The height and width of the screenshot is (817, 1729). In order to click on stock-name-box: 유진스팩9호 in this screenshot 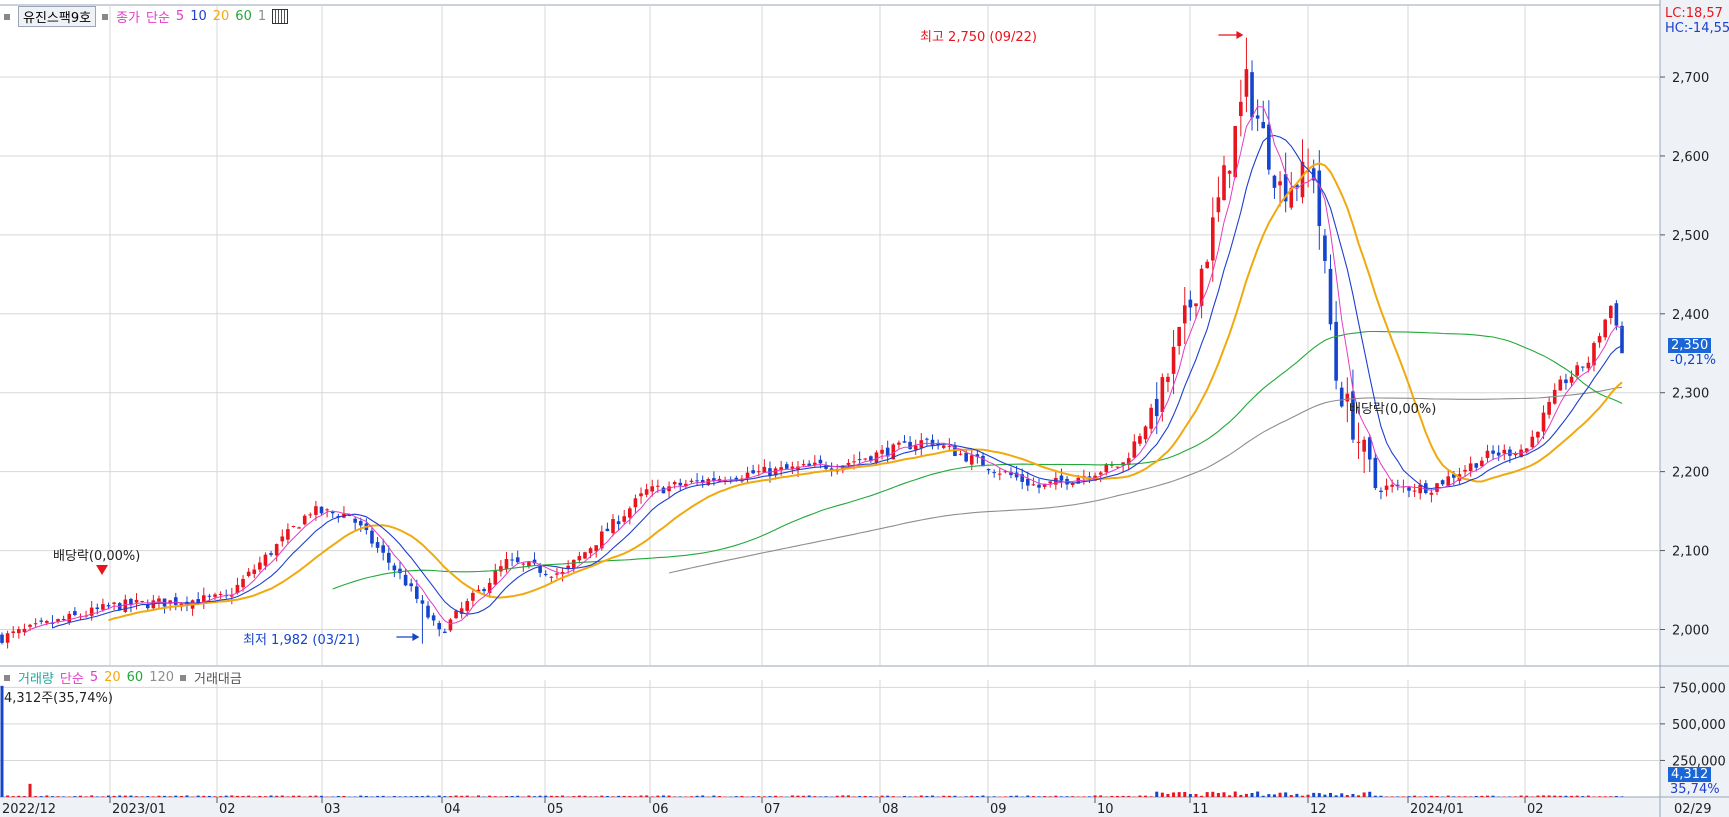, I will do `click(57, 16)`.